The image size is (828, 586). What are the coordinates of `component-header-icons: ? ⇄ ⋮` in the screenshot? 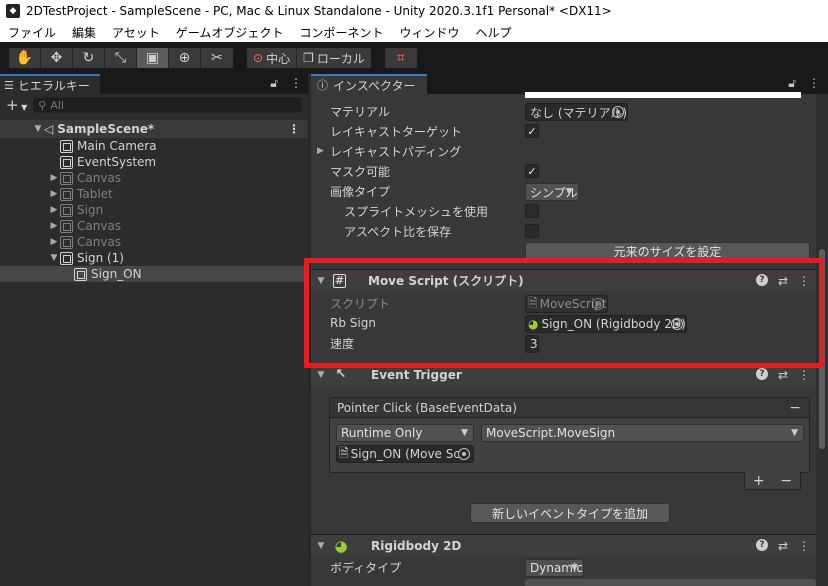 It's located at (782, 374).